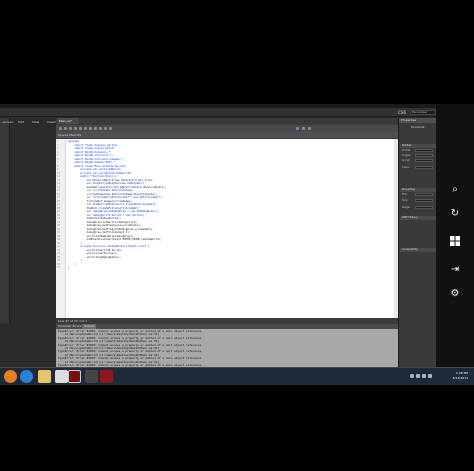 The image size is (474, 471). What do you see at coordinates (455, 214) in the screenshot?
I see `share-icon: ↻` at bounding box center [455, 214].